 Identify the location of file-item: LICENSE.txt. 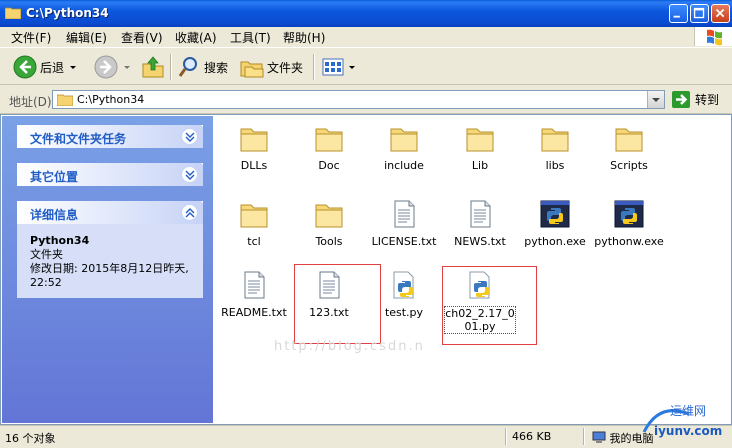
(404, 223).